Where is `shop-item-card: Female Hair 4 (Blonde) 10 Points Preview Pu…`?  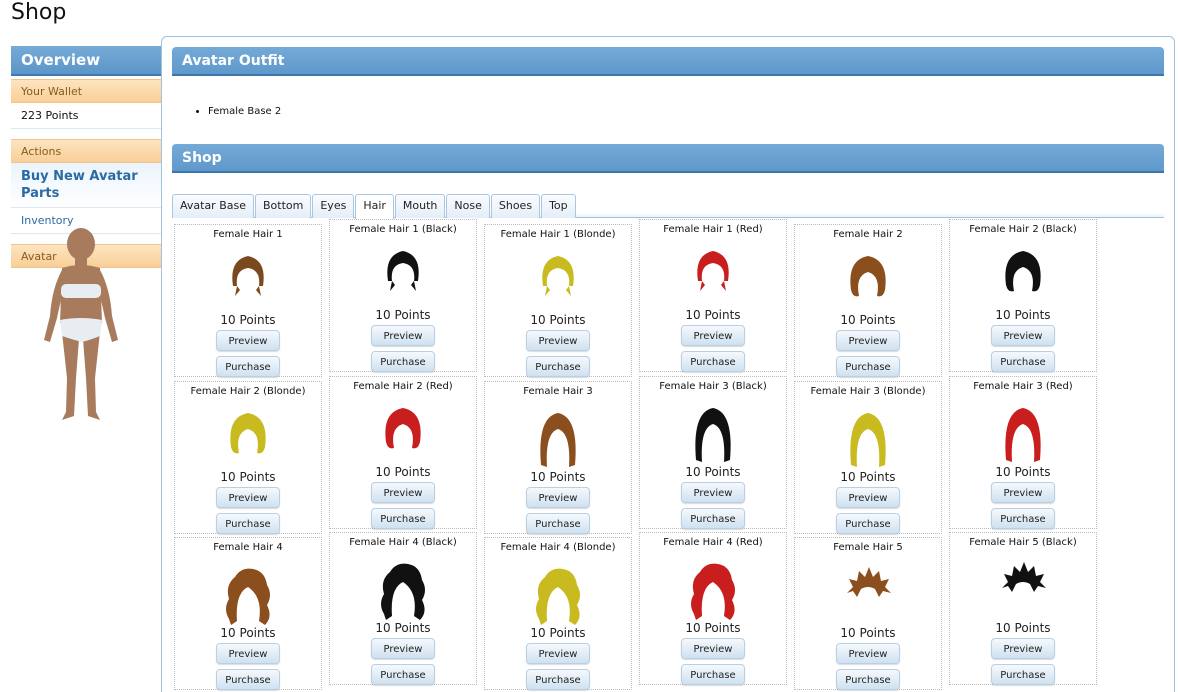 shop-item-card: Female Hair 4 (Blonde) 10 Points Preview Pu… is located at coordinates (558, 613).